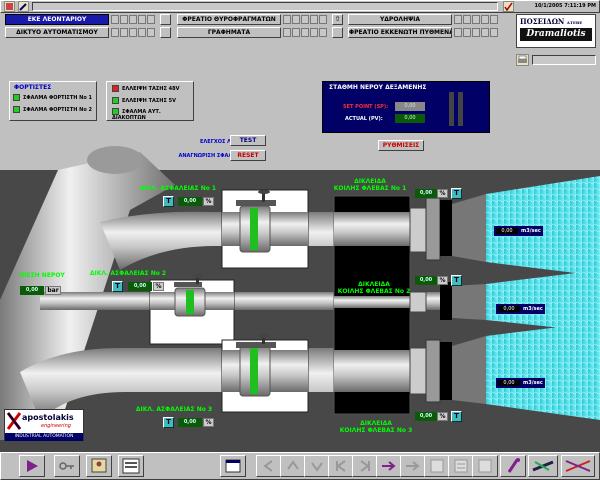 The height and width of the screenshot is (480, 600). I want to click on info-icon, so click(513, 466).